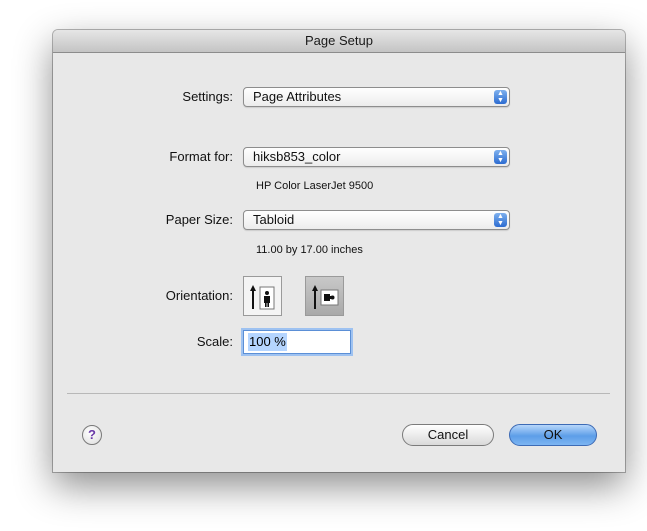  I want to click on paper-size-popup: Tabloid ▲ ▼, so click(376, 220).